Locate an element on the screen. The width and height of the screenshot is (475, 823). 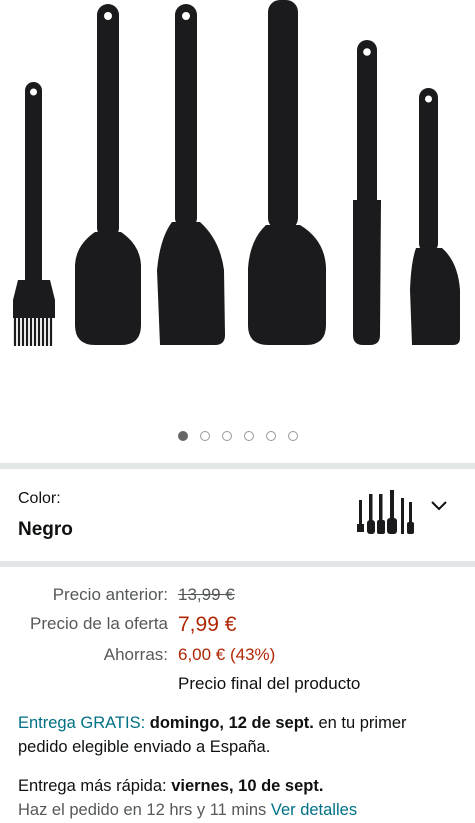
order-countdown: Haz el pedido en 12 hrs y 11 mins is located at coordinates (142, 810).